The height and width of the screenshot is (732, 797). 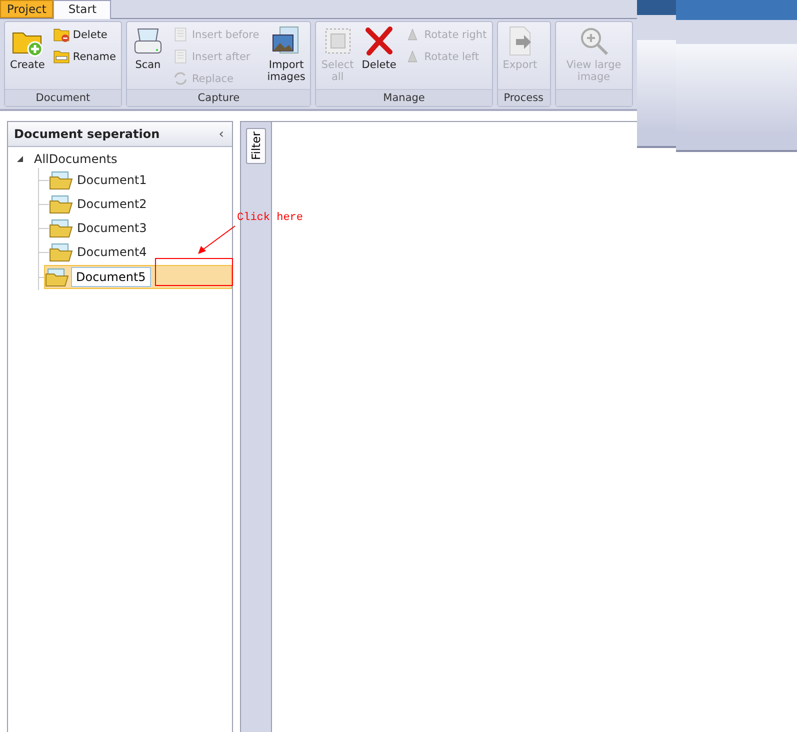 What do you see at coordinates (82, 9) in the screenshot?
I see `ribbon-tab: Start` at bounding box center [82, 9].